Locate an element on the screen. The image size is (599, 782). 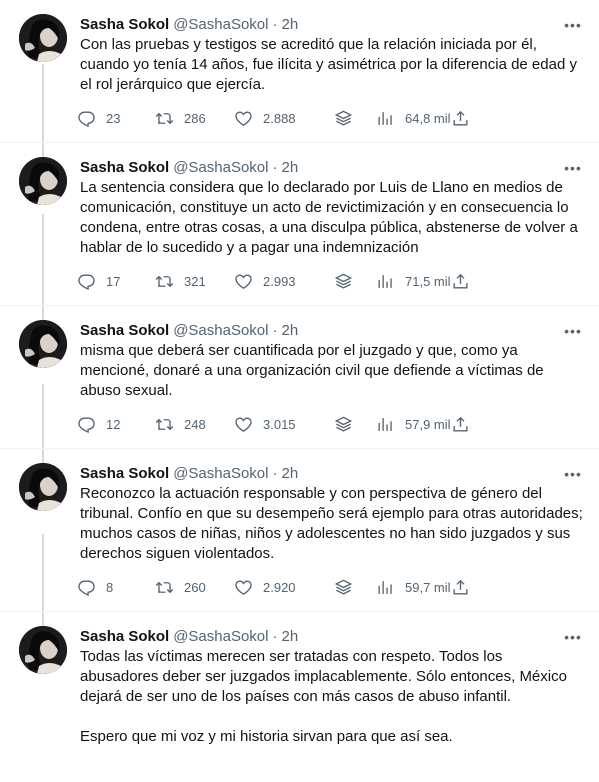
like-count: 2.888 is located at coordinates (279, 118).